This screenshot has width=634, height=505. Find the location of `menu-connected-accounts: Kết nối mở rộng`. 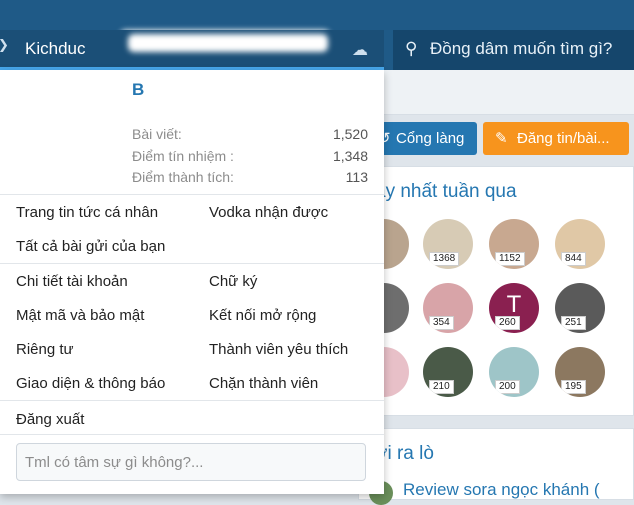

menu-connected-accounts: Kết nối mở rộng is located at coordinates (262, 315).